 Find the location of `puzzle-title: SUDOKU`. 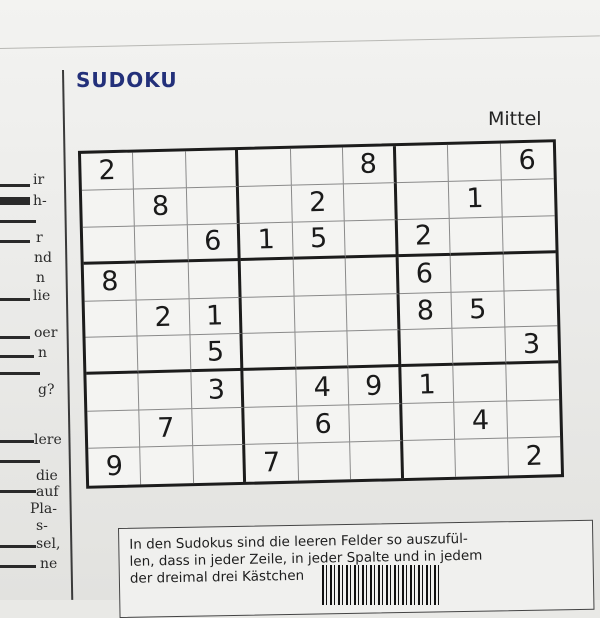

puzzle-title: SUDOKU is located at coordinates (127, 80).